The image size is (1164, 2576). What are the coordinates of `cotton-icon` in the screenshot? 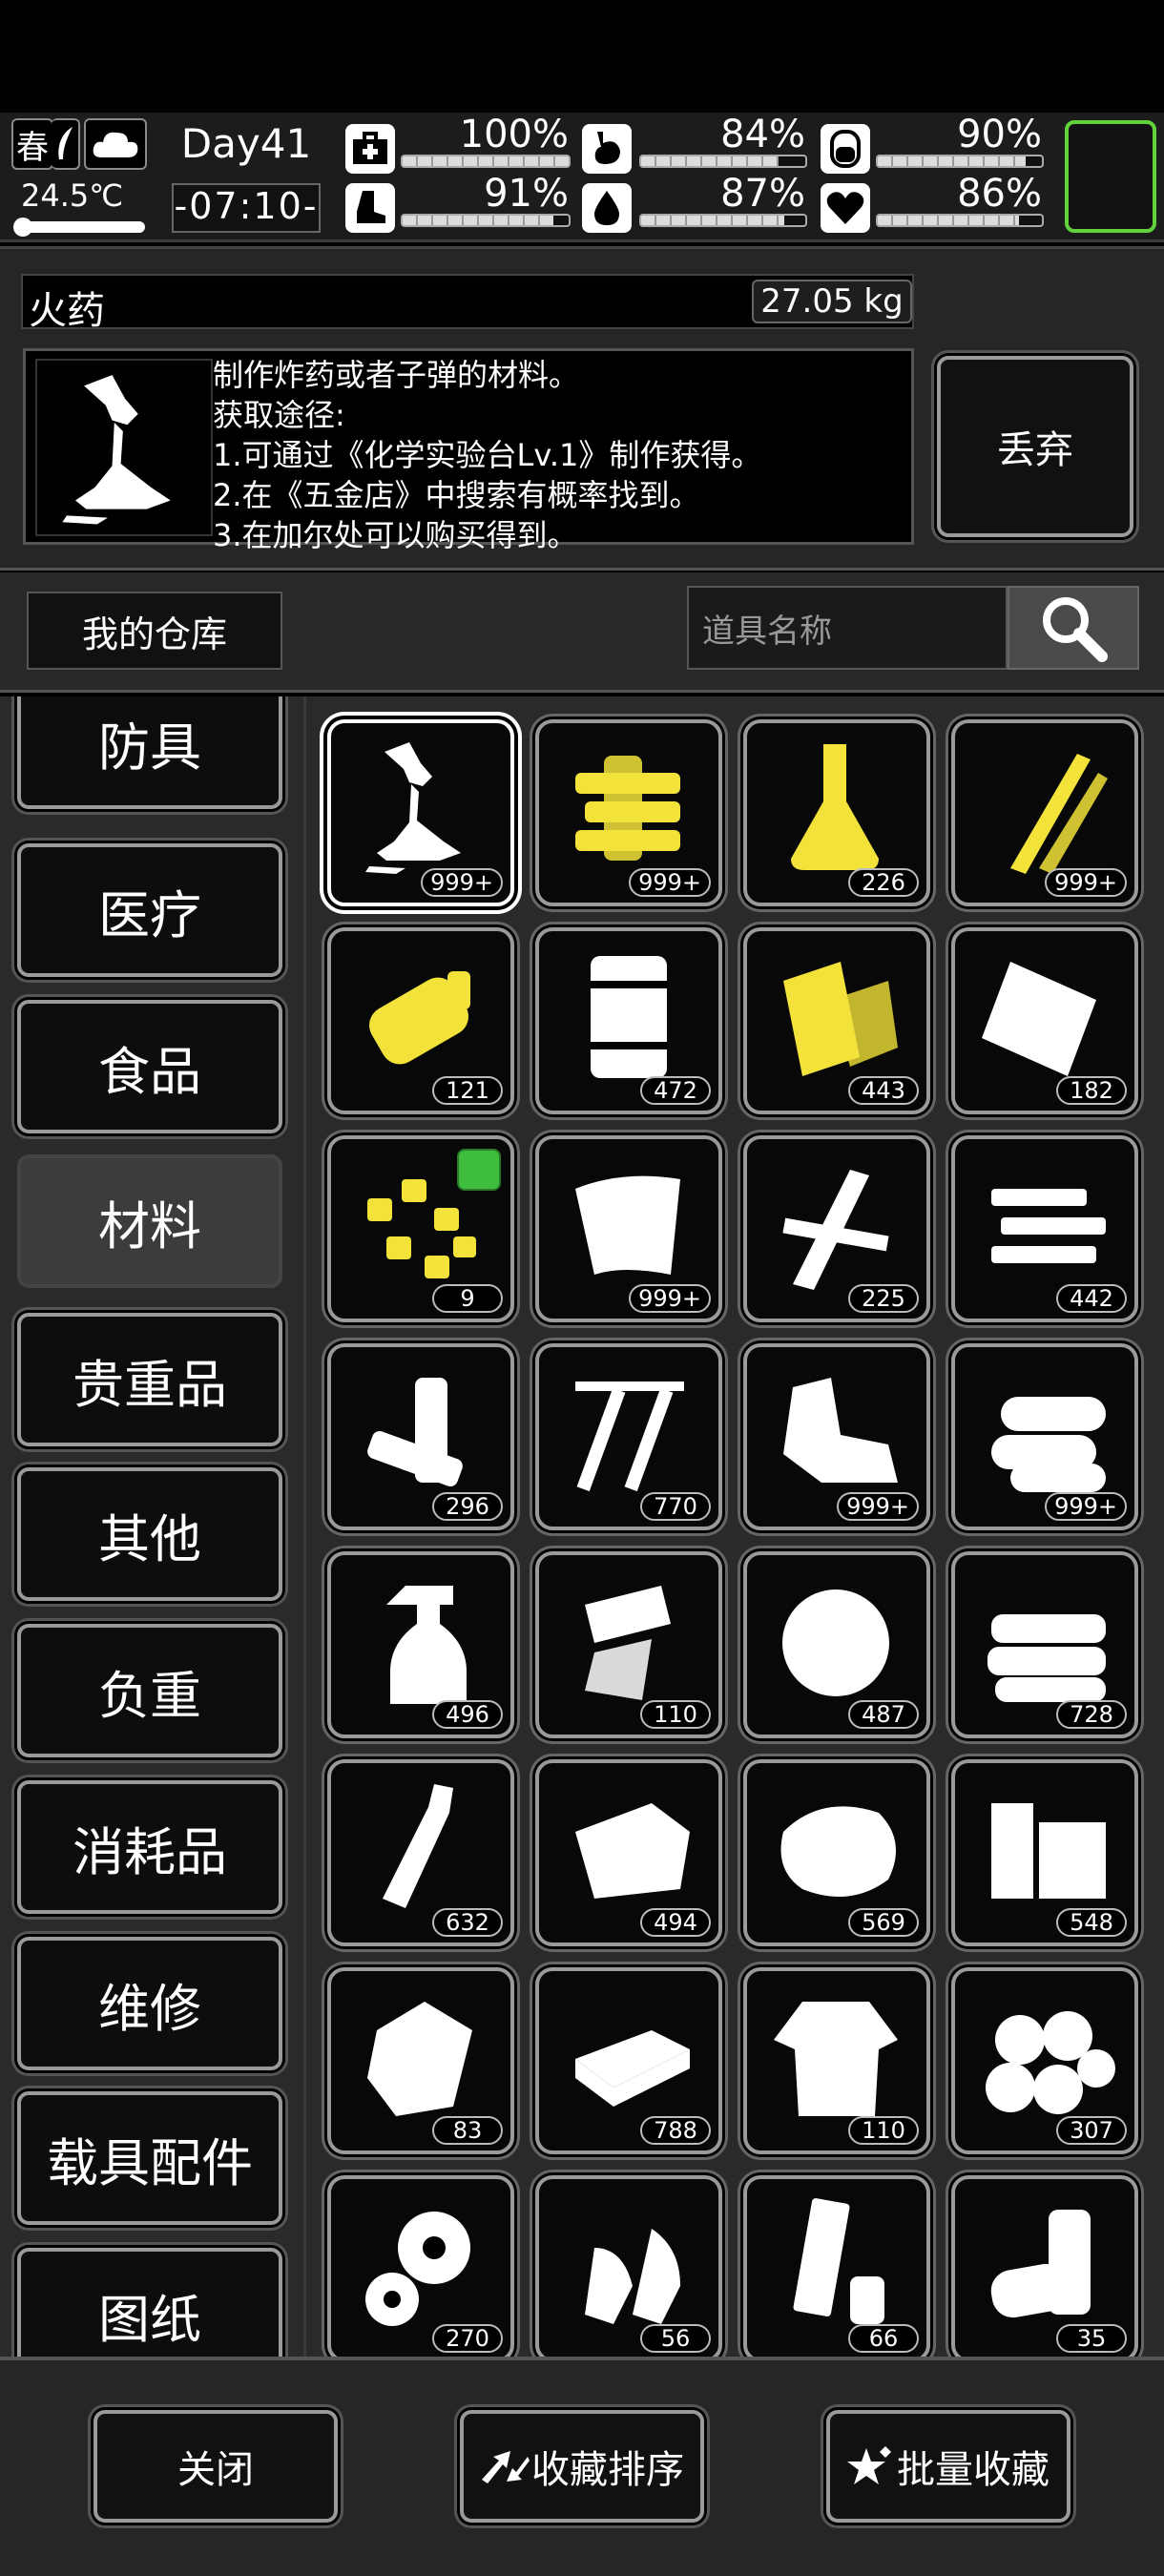 It's located at (1050, 2062).